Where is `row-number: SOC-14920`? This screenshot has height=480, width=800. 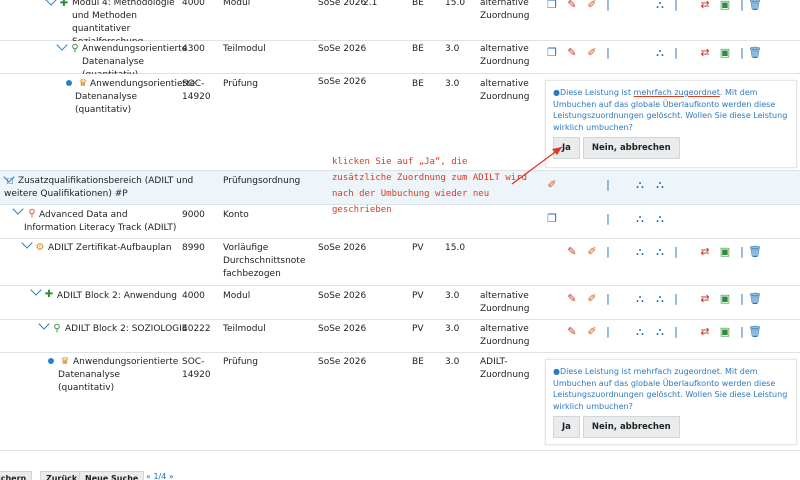 row-number: SOC-14920 is located at coordinates (196, 90).